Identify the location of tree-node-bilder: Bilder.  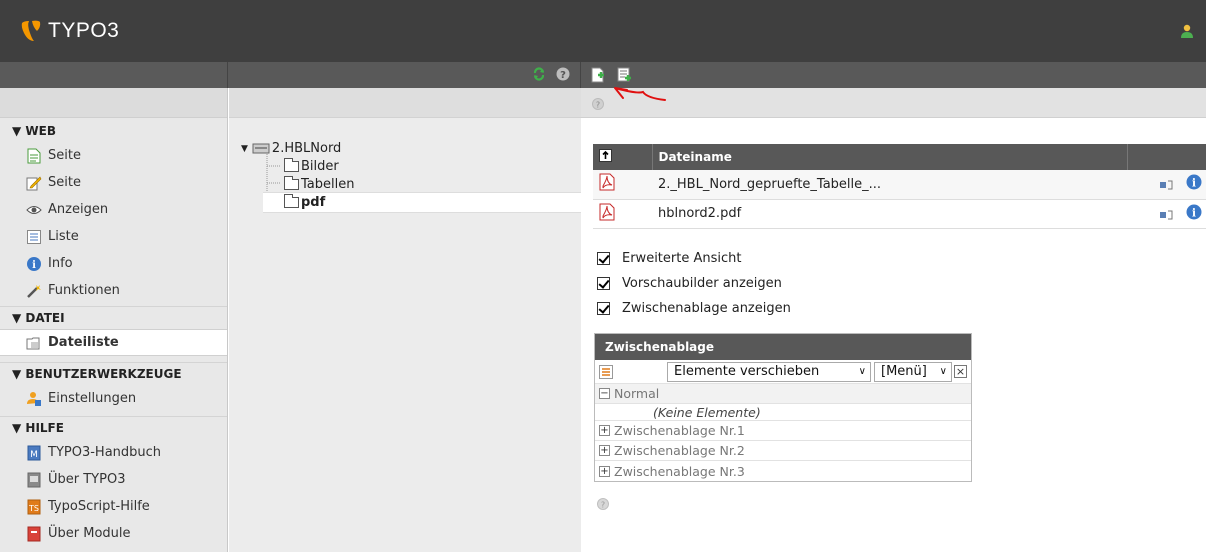
(311, 166).